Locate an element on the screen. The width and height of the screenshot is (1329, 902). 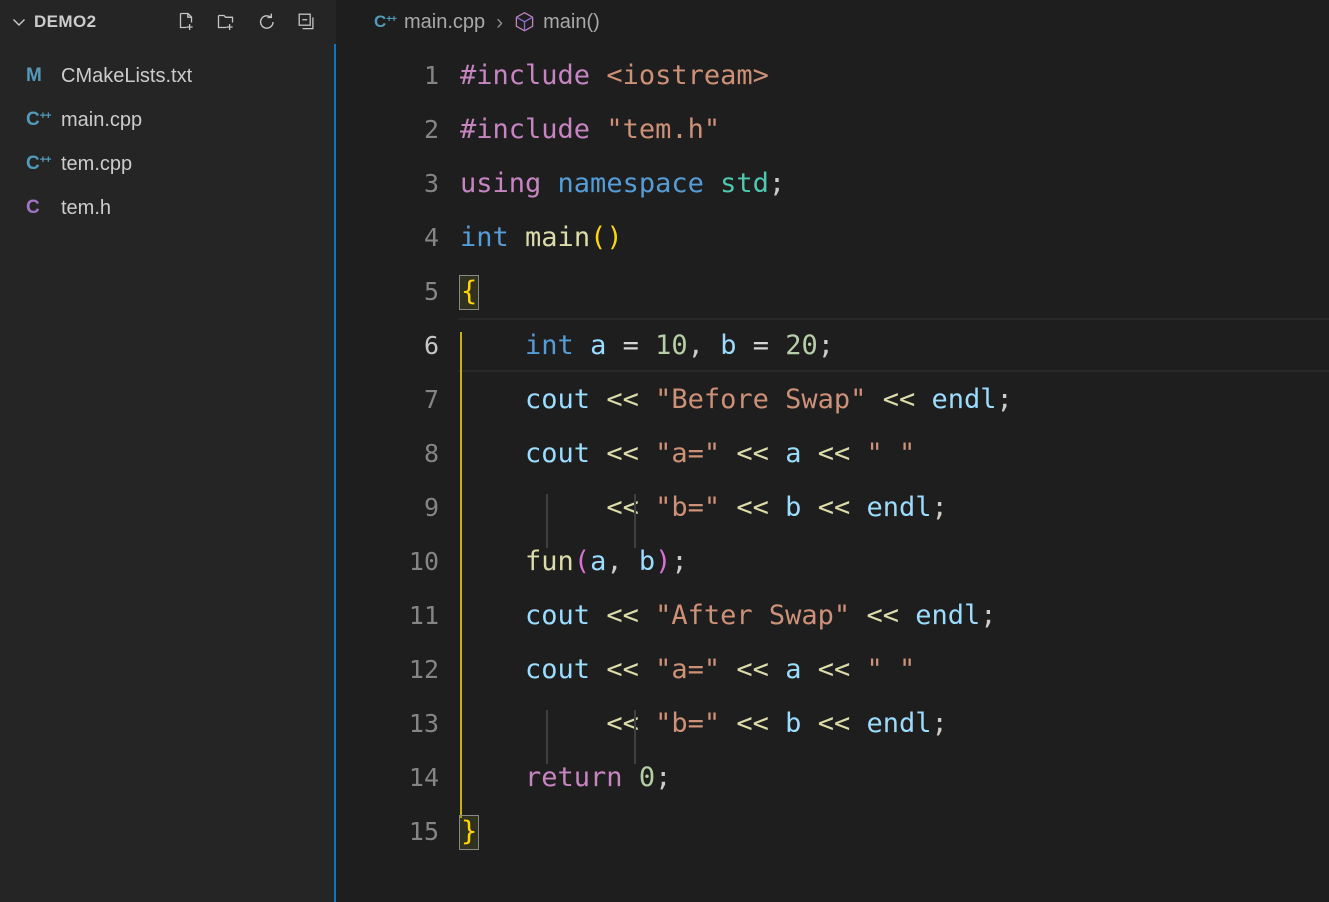
line-number: 12 is located at coordinates (423, 669).